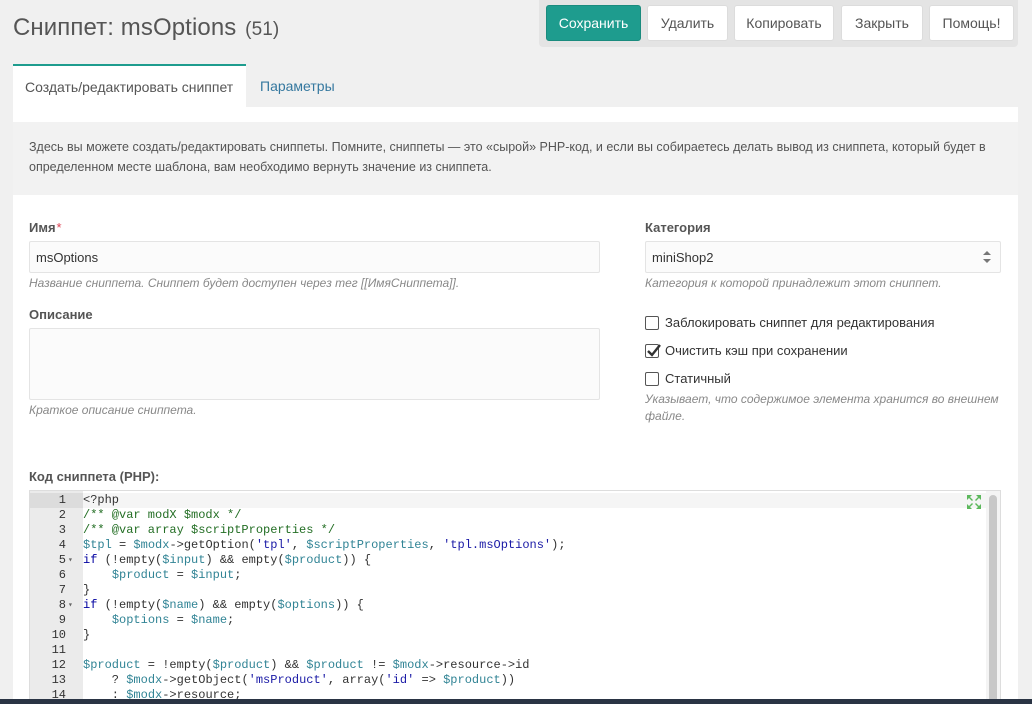 The image size is (1032, 704). Describe the element at coordinates (129, 86) in the screenshot. I see `tab-edit-snippet: Создать/редактировать сниппет` at that location.